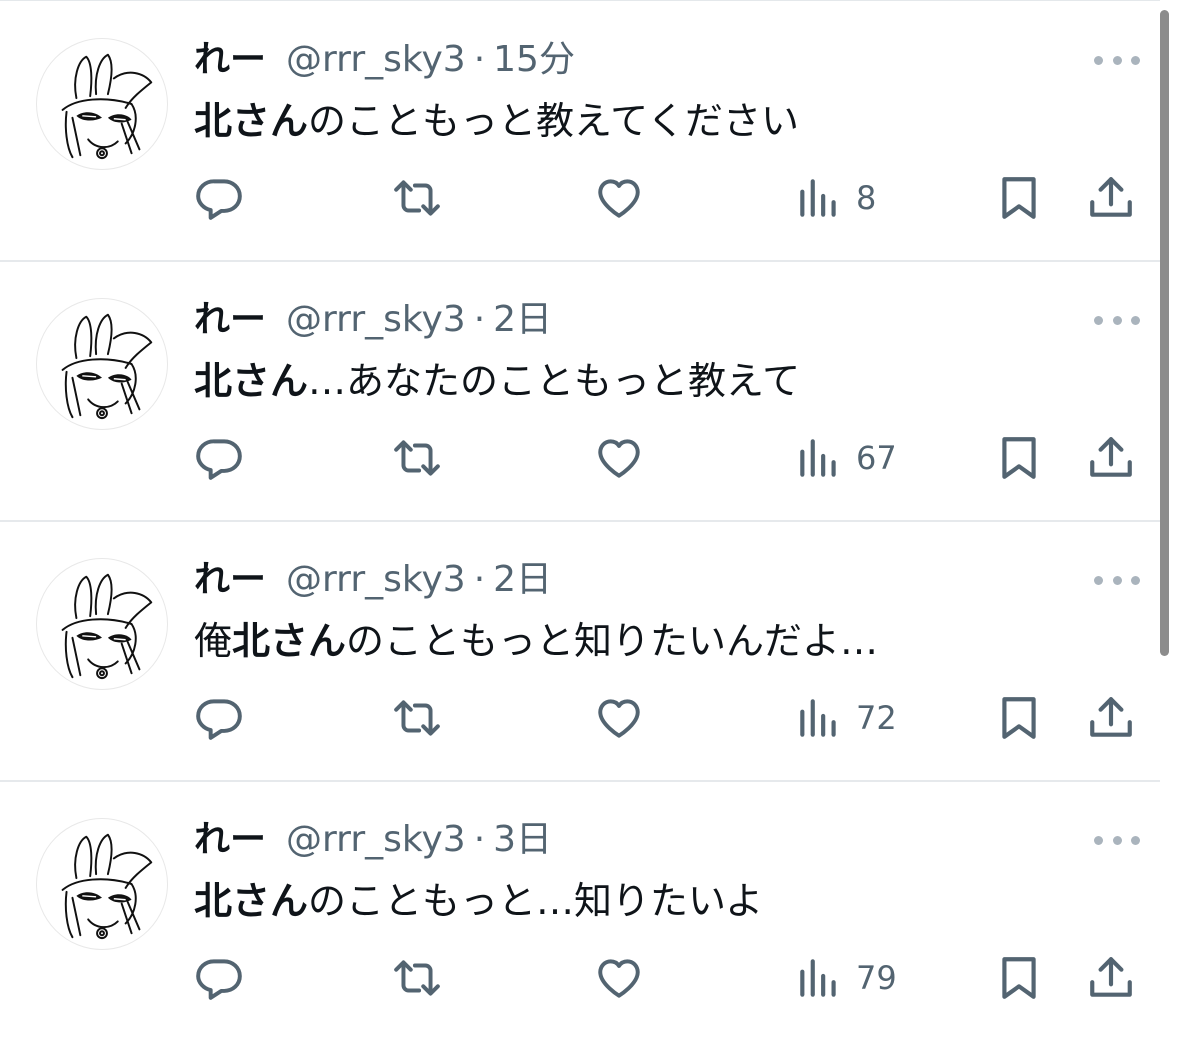 Image resolution: width=1179 pixels, height=1042 pixels. What do you see at coordinates (580, 978) in the screenshot?
I see `action-bar: 79` at bounding box center [580, 978].